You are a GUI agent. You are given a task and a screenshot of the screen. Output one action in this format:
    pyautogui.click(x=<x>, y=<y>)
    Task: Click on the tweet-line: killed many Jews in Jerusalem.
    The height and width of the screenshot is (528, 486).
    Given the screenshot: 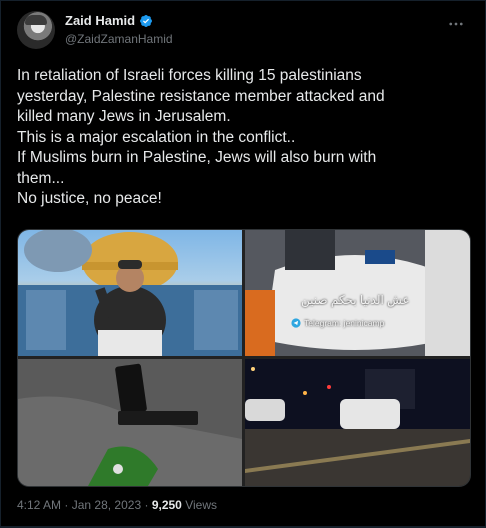 What is the action you would take?
    pyautogui.click(x=124, y=116)
    